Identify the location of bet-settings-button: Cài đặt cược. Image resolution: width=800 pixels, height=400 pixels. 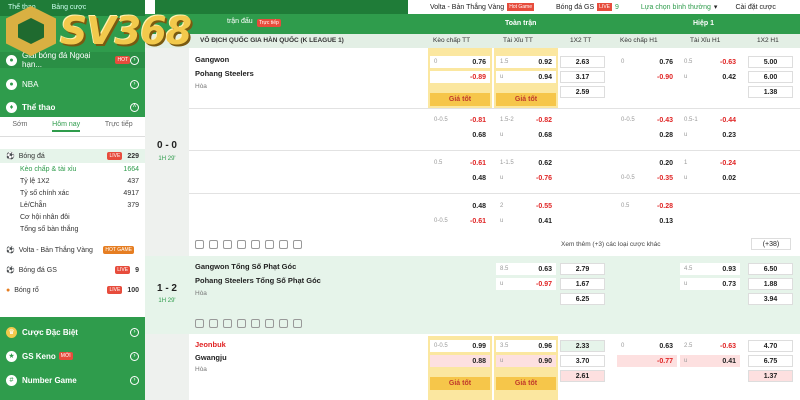
(755, 7).